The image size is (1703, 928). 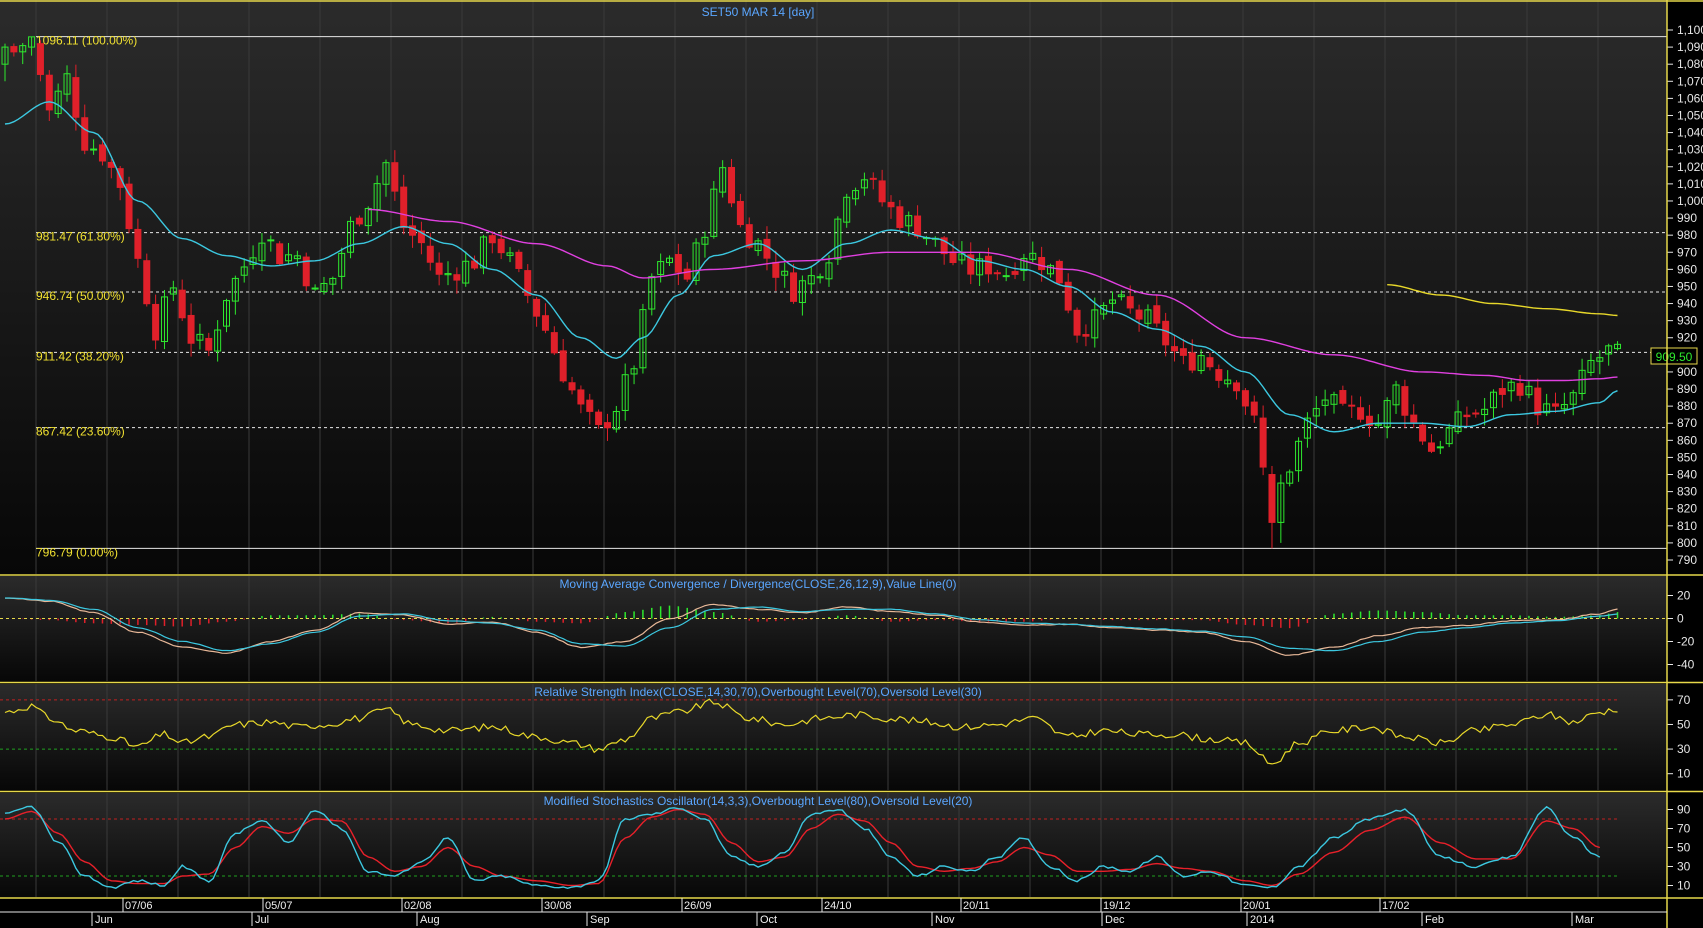 What do you see at coordinates (1684, 810) in the screenshot?
I see `stoch-axis-tick-label: 90` at bounding box center [1684, 810].